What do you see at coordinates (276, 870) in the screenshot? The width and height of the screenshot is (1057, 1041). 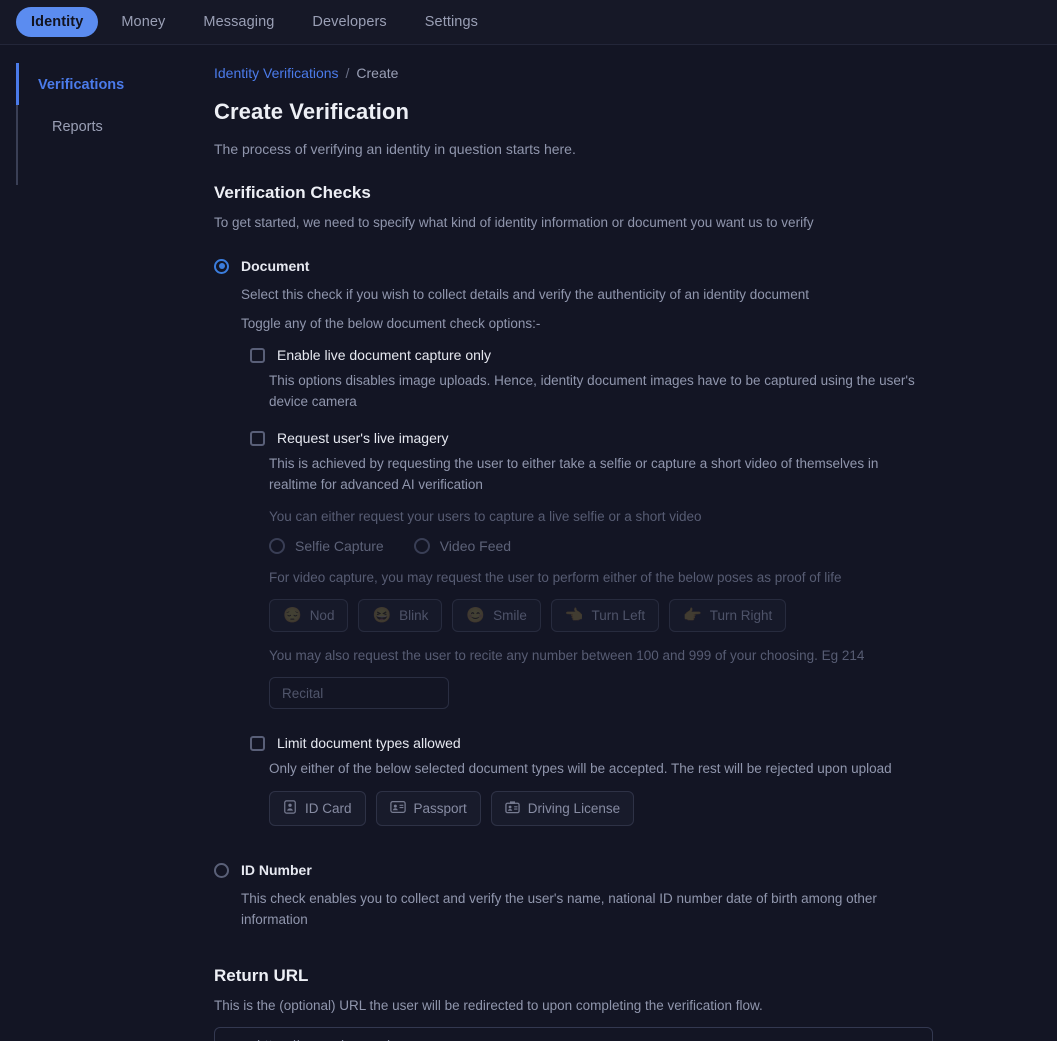 I see `radio-id-number-label: ID Number` at bounding box center [276, 870].